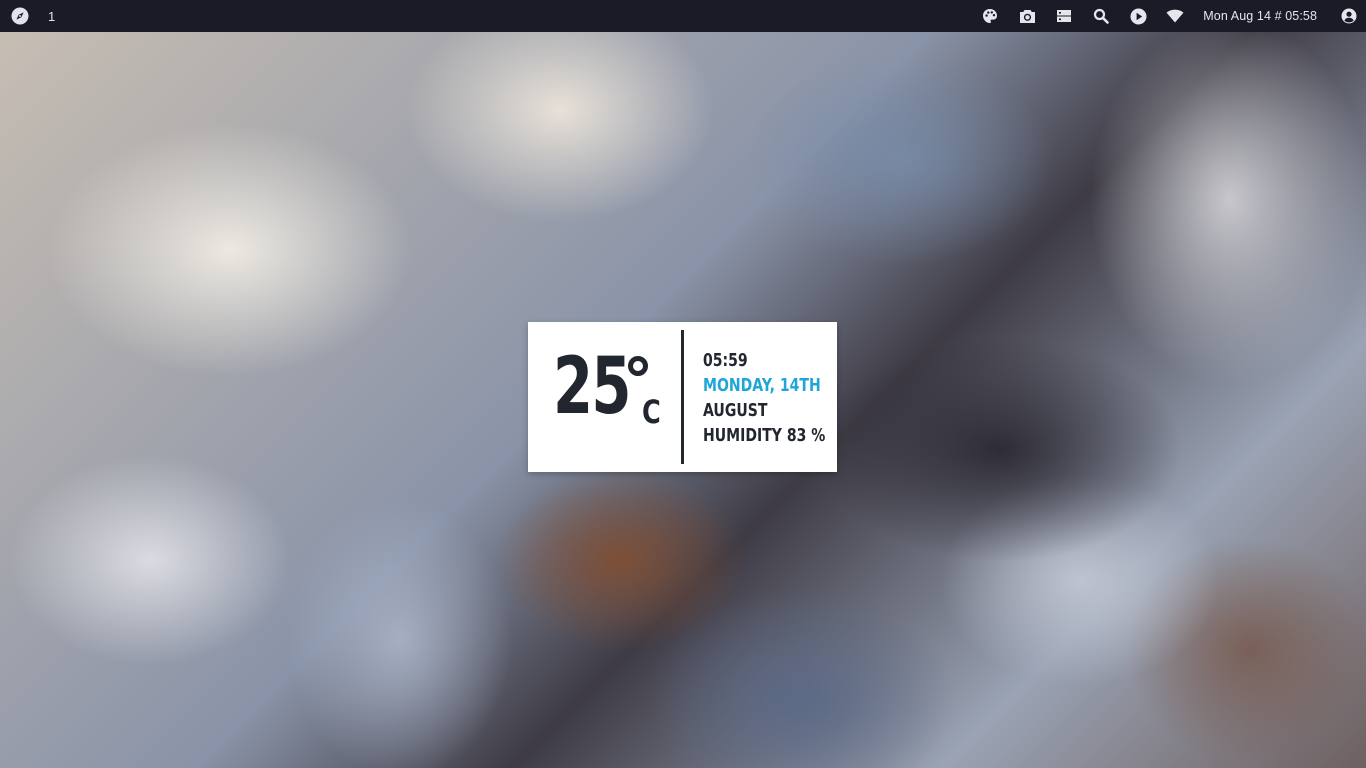 The width and height of the screenshot is (1366, 768). What do you see at coordinates (1101, 16) in the screenshot?
I see `search-icon` at bounding box center [1101, 16].